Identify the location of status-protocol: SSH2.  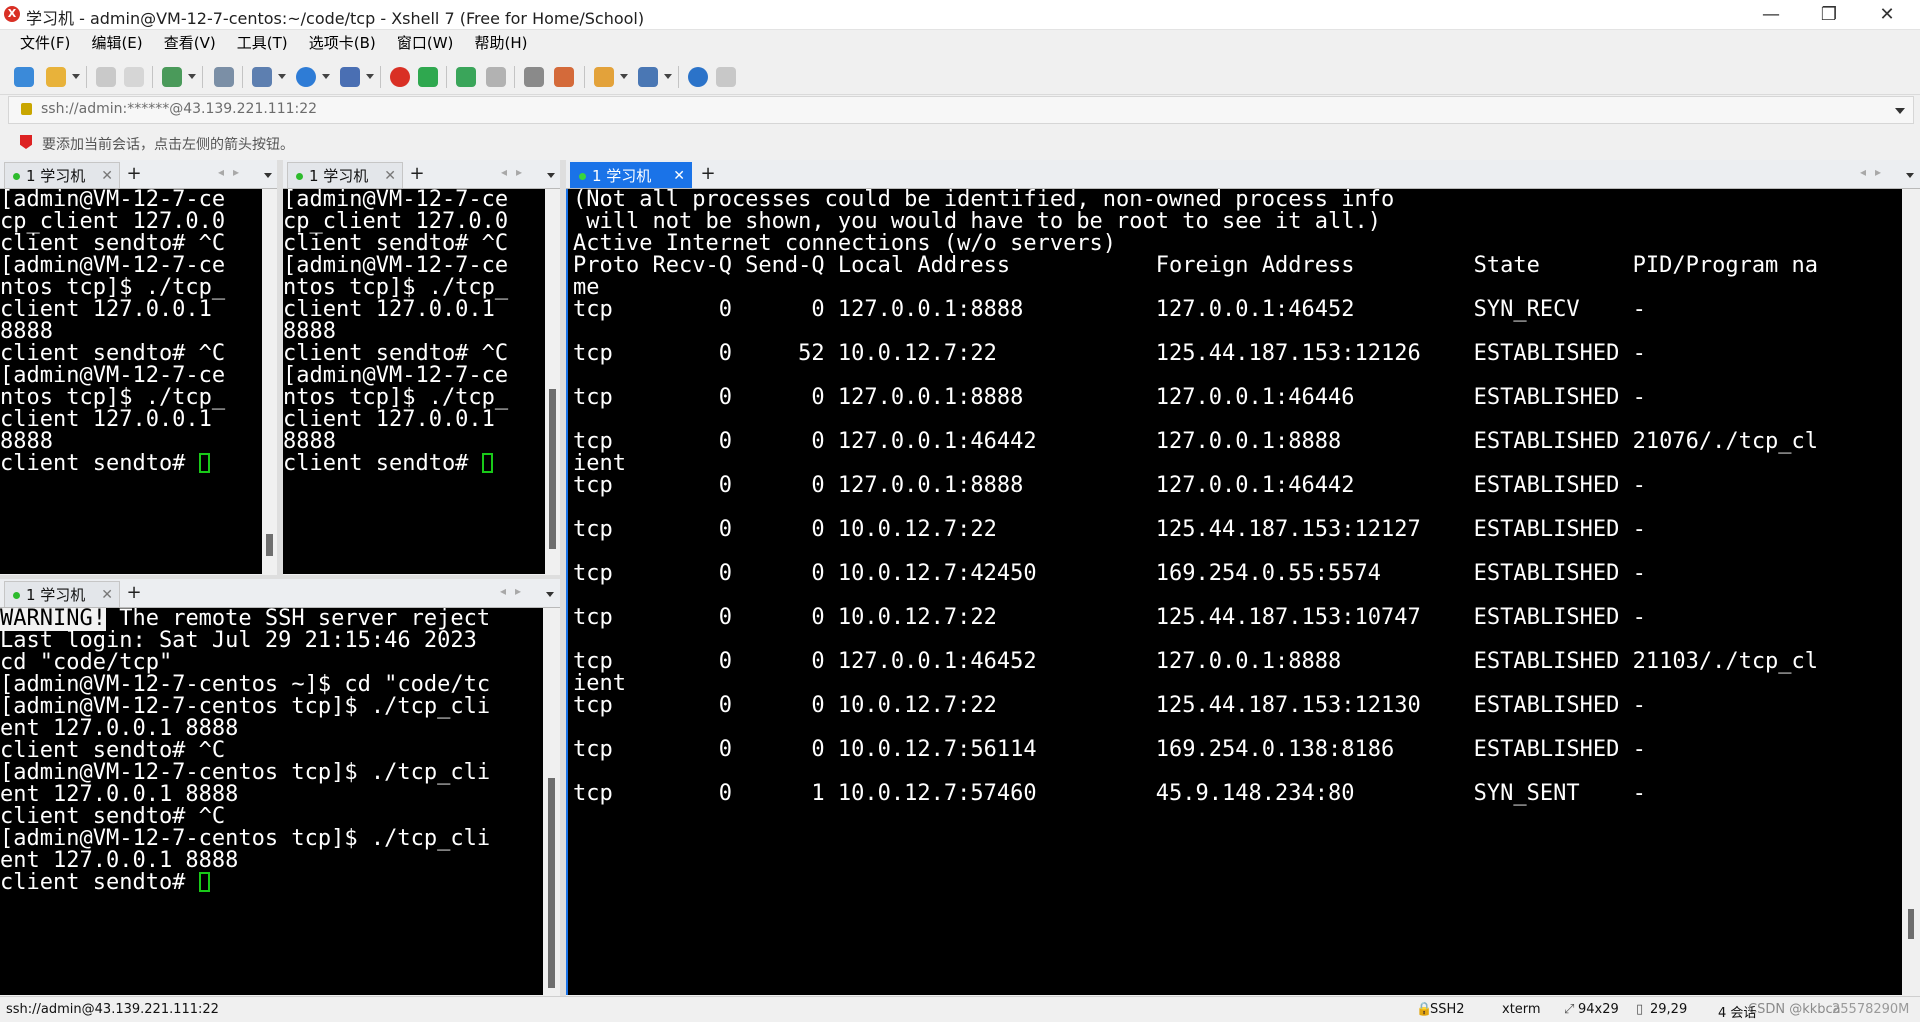
(1447, 1009).